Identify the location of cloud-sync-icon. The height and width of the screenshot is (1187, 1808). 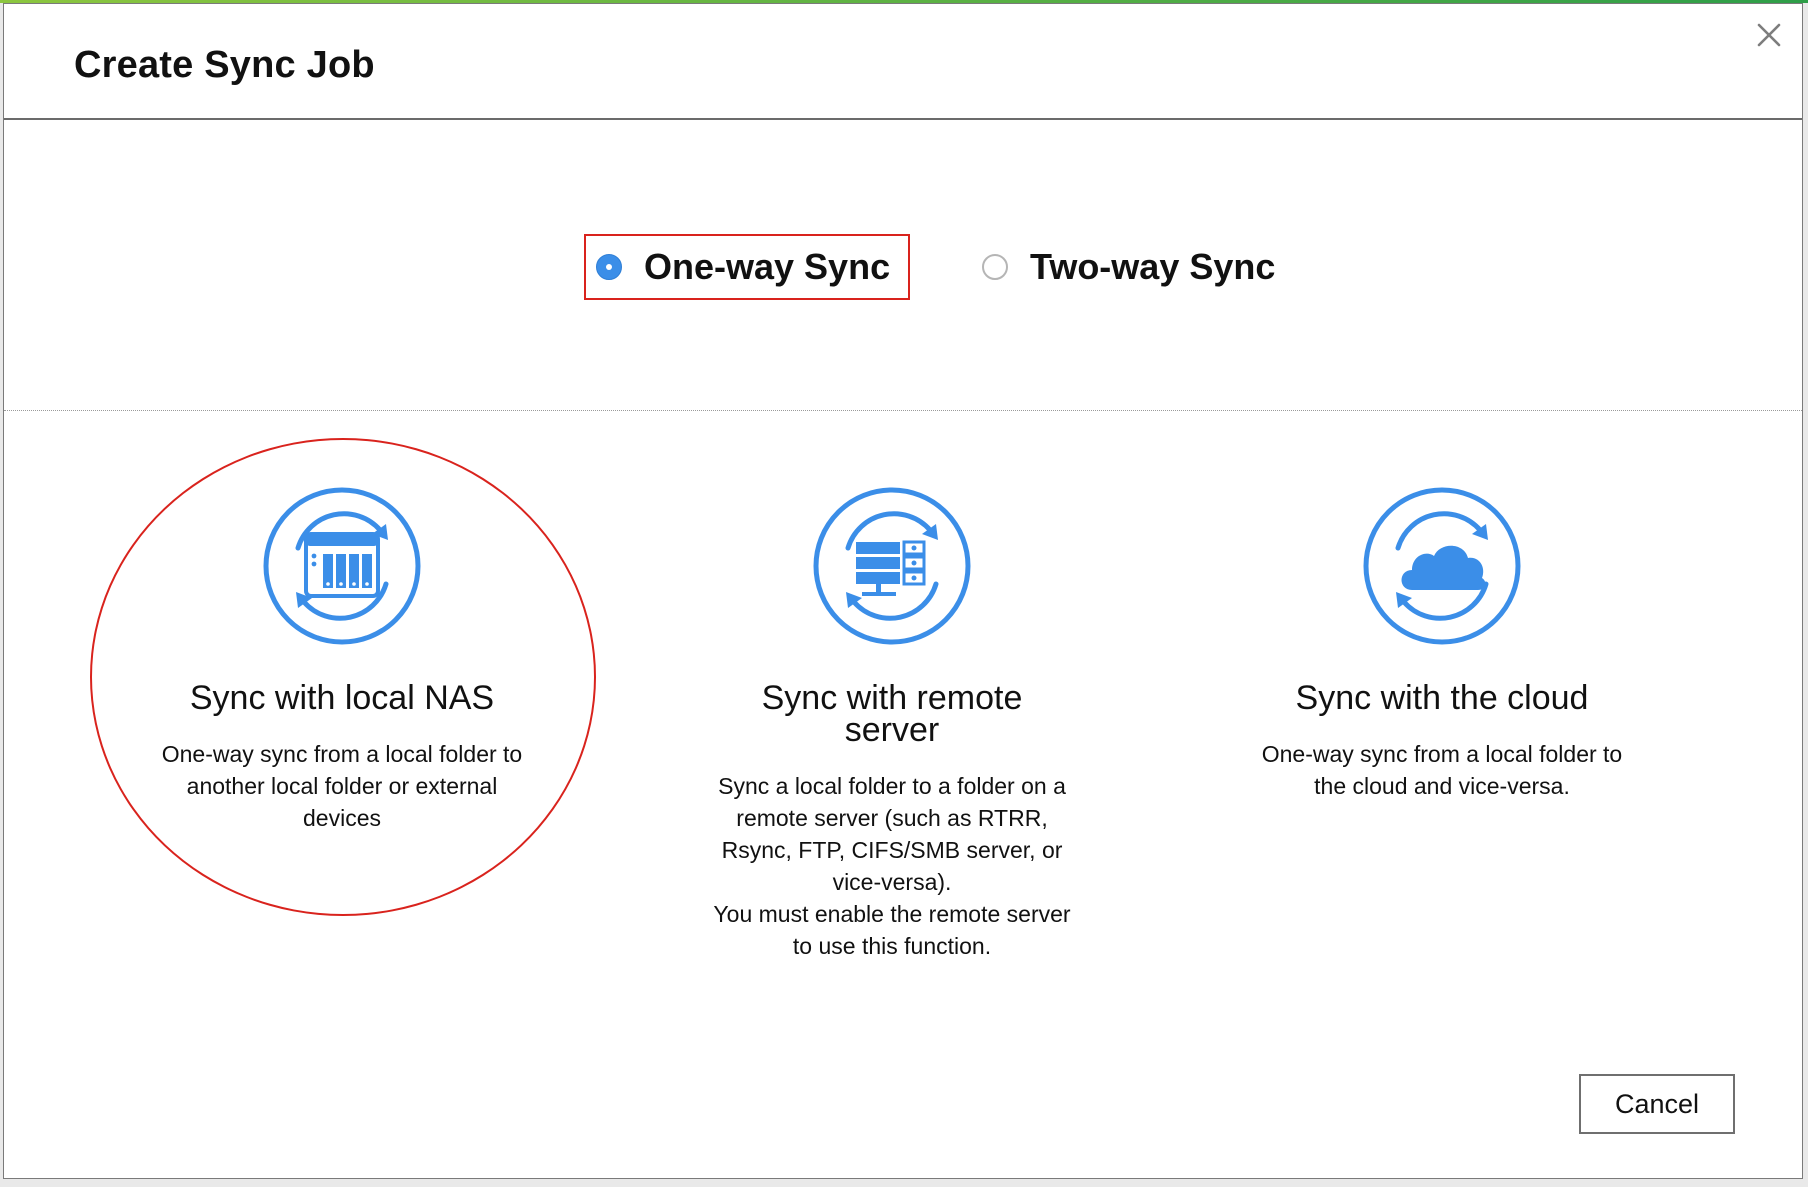
(1442, 566).